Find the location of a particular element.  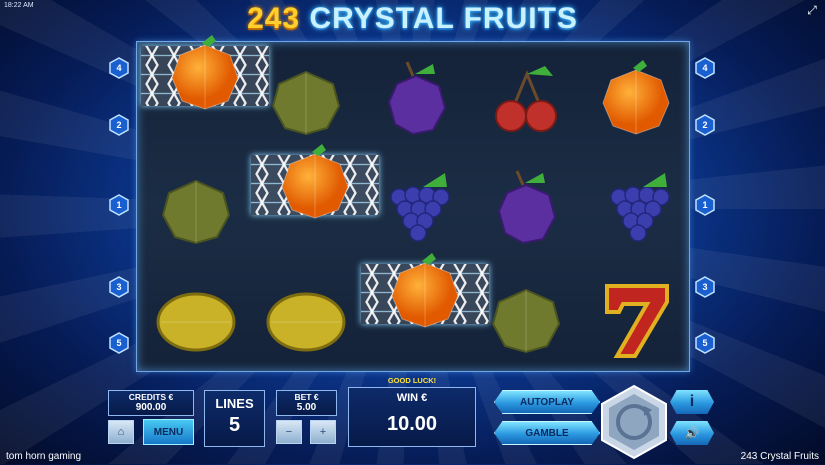

win-panel: WIN € 10.00 is located at coordinates (412, 417).